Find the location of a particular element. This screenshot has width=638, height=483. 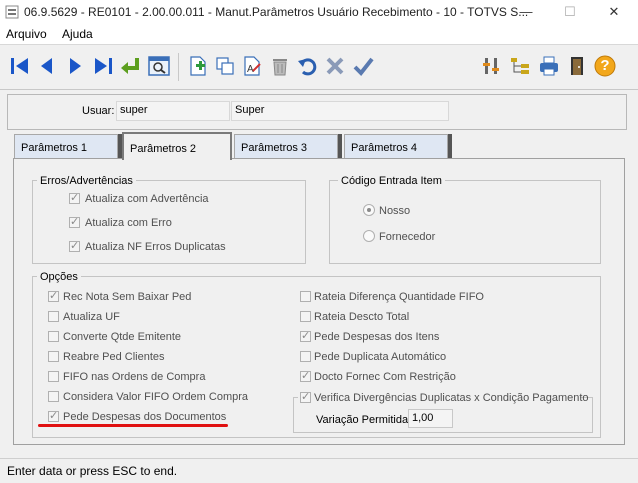

edit-icon: A is located at coordinates (252, 66).